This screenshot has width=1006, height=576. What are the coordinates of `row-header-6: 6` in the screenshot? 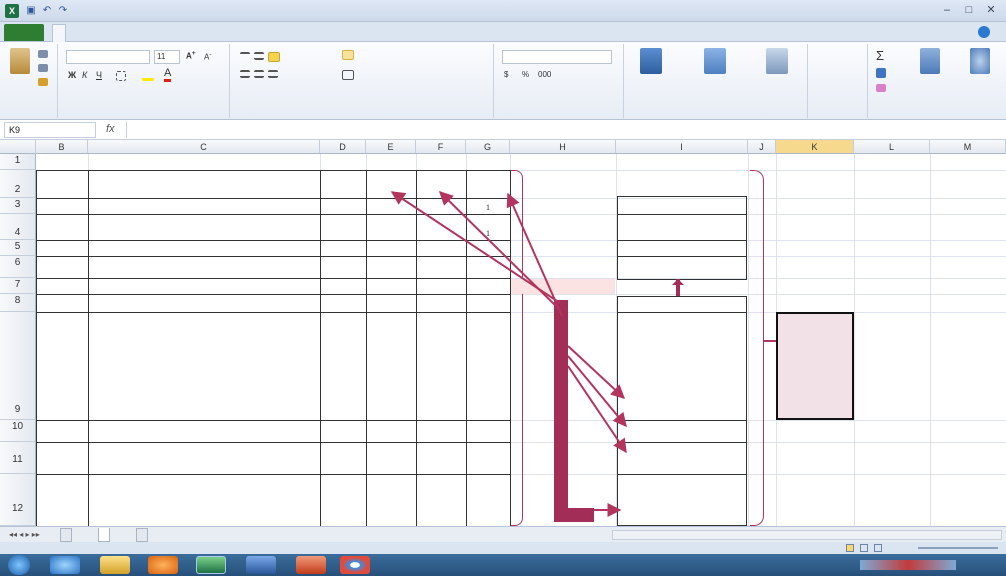 It's located at (18, 267).